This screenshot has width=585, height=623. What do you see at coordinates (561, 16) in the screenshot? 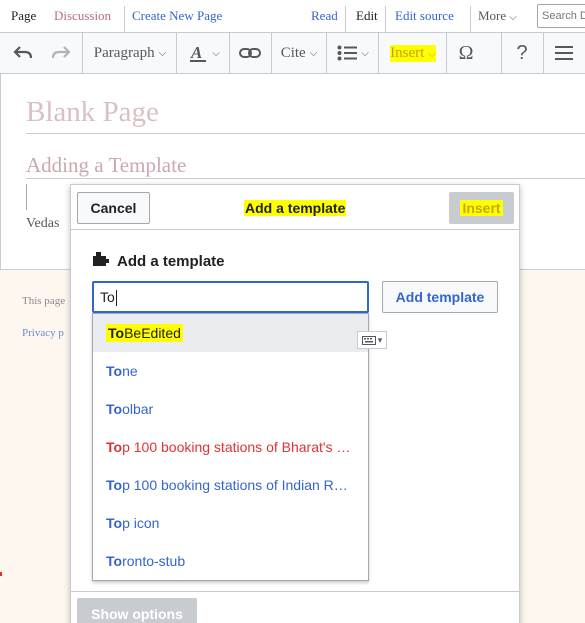
I see `search-input: Search D` at bounding box center [561, 16].